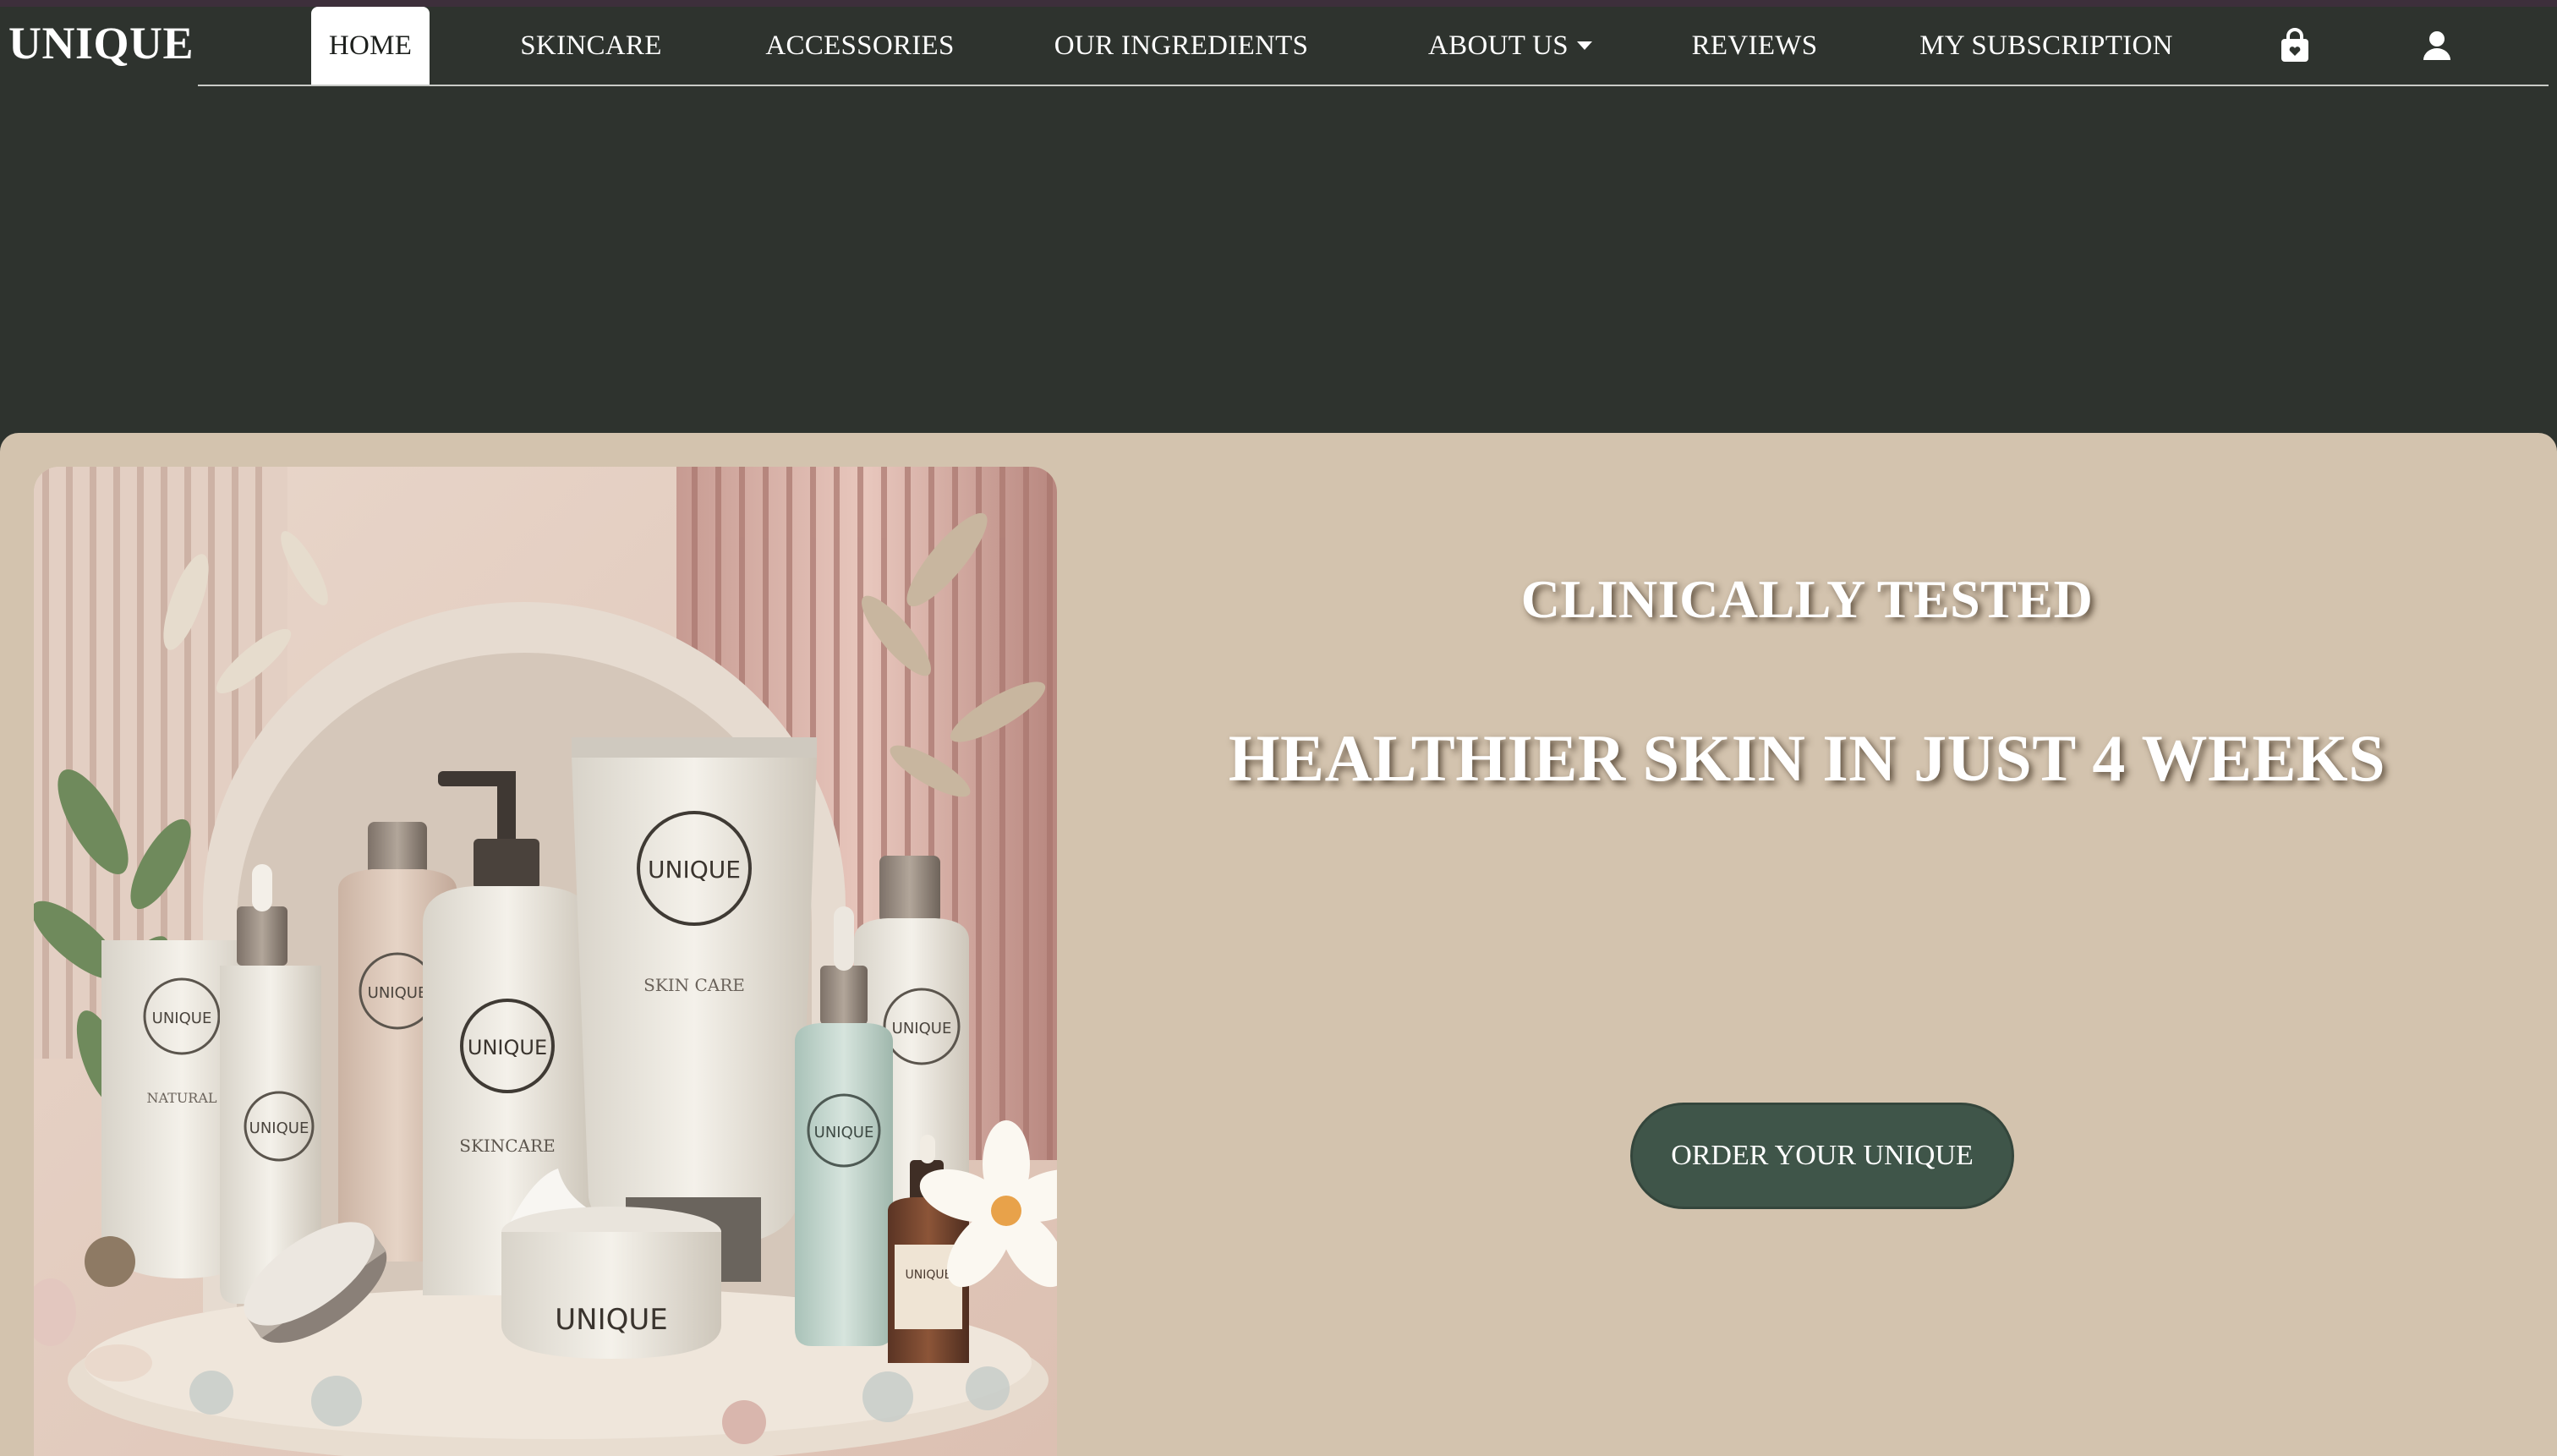 This screenshot has height=1456, width=2557. What do you see at coordinates (2295, 45) in the screenshot?
I see `shopping-bag-icon` at bounding box center [2295, 45].